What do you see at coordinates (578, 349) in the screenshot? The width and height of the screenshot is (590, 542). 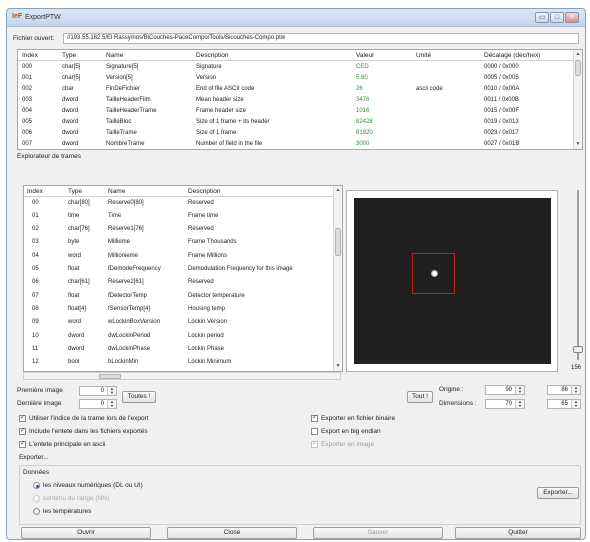 I see `slider-knob` at bounding box center [578, 349].